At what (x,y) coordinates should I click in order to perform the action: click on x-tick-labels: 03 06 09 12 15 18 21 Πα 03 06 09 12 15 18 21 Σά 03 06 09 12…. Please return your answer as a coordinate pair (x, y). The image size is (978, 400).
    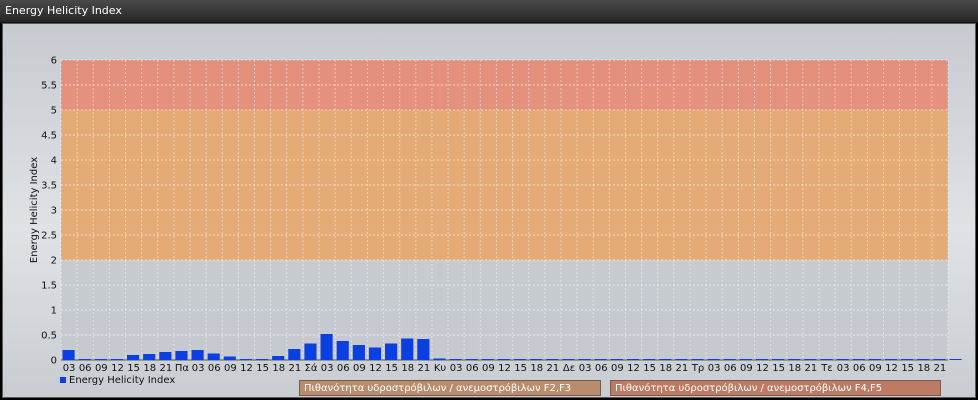
    Looking at the image, I should click on (505, 368).